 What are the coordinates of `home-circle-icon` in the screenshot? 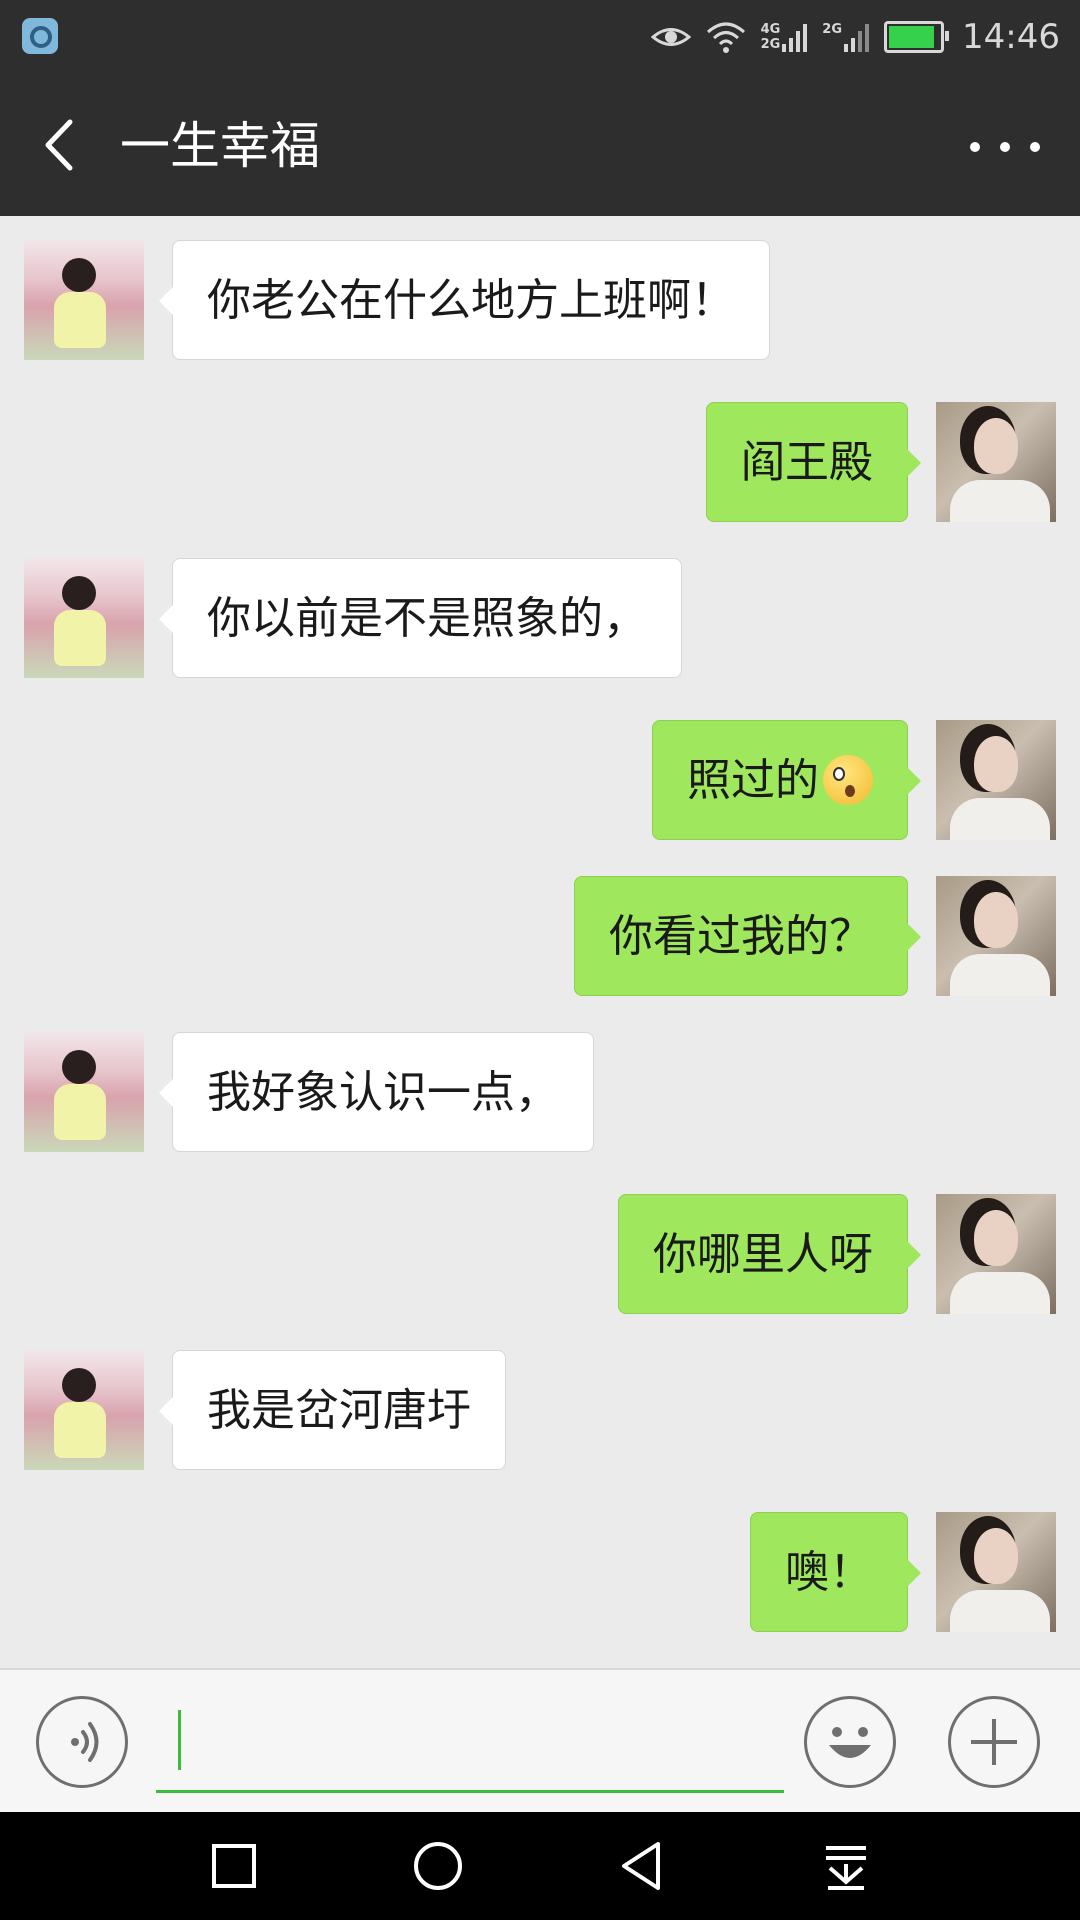 It's located at (438, 1866).